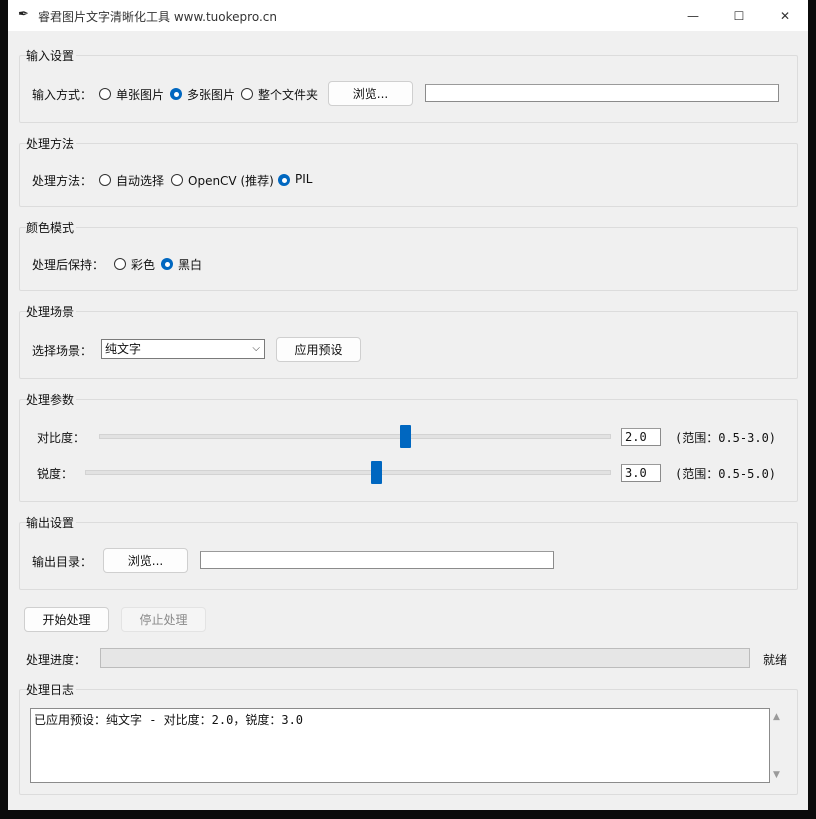  What do you see at coordinates (348, 472) in the screenshot?
I see `sharpness-slider-track` at bounding box center [348, 472].